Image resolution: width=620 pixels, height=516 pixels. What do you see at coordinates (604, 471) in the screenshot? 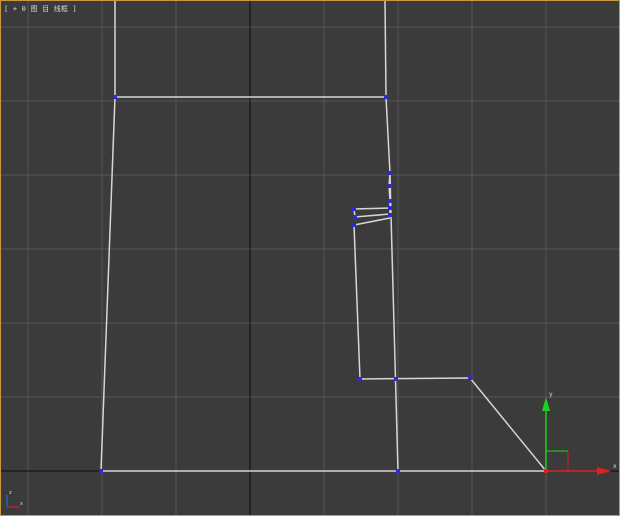
I see `gizmo-x-arrow-icon` at bounding box center [604, 471].